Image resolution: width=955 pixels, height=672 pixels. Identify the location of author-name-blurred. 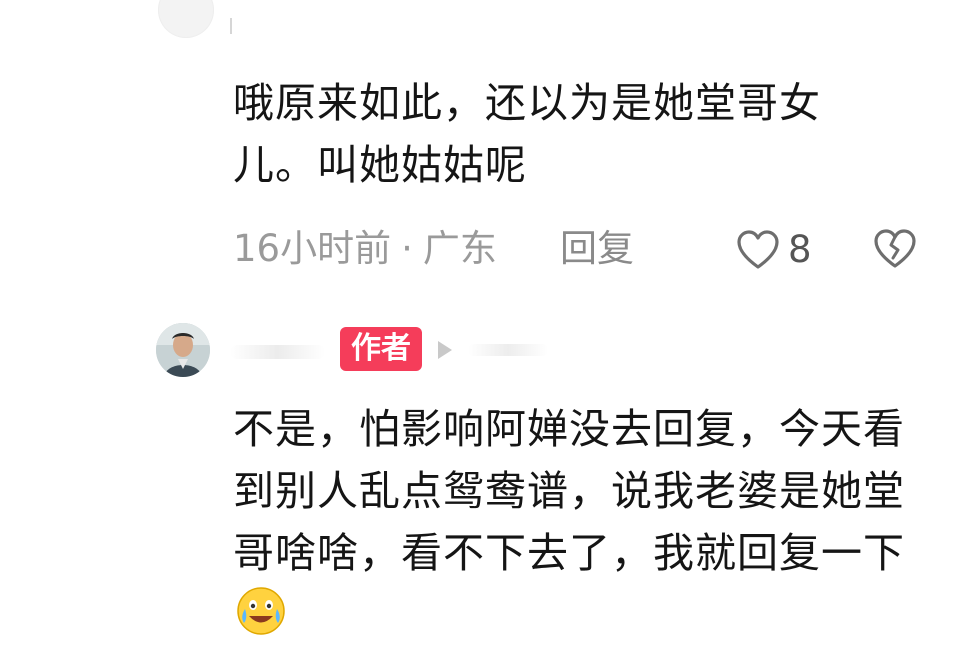
(277, 352).